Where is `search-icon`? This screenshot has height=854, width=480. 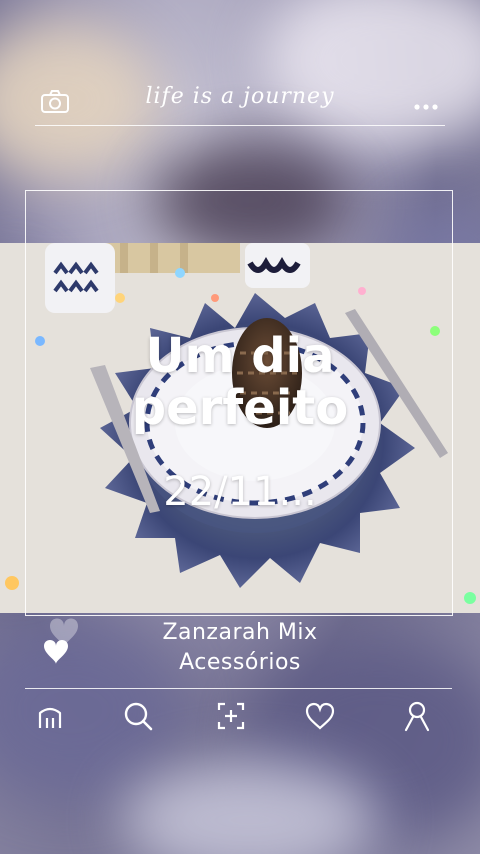 search-icon is located at coordinates (138, 716).